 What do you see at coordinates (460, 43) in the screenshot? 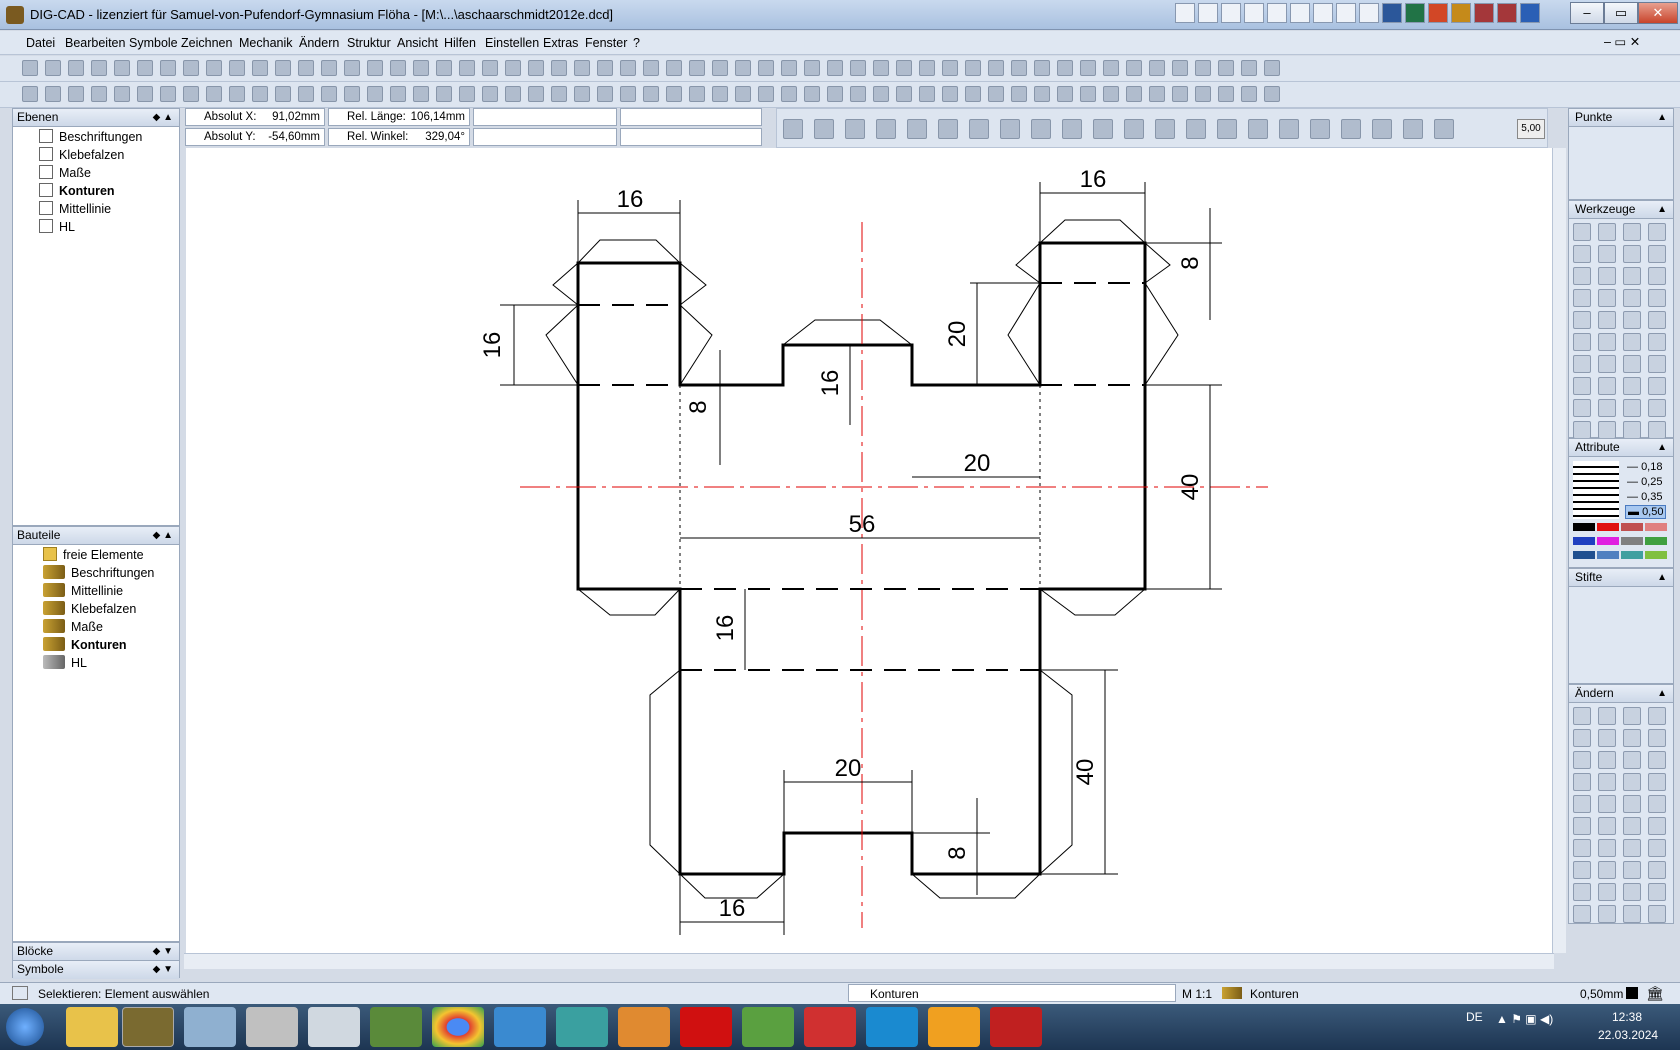
I see `menu-hilfen: Hilfen` at bounding box center [460, 43].